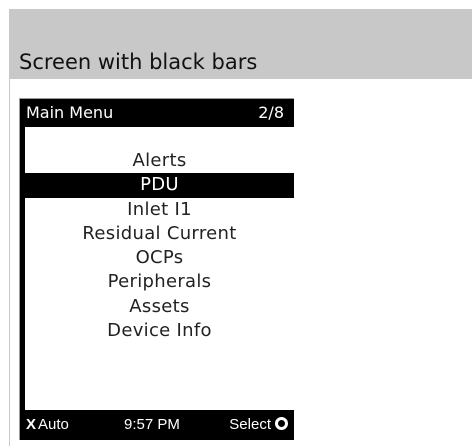 This screenshot has width=472, height=446. Describe the element at coordinates (159, 331) in the screenshot. I see `menu-item-device-info: Device Info` at that location.